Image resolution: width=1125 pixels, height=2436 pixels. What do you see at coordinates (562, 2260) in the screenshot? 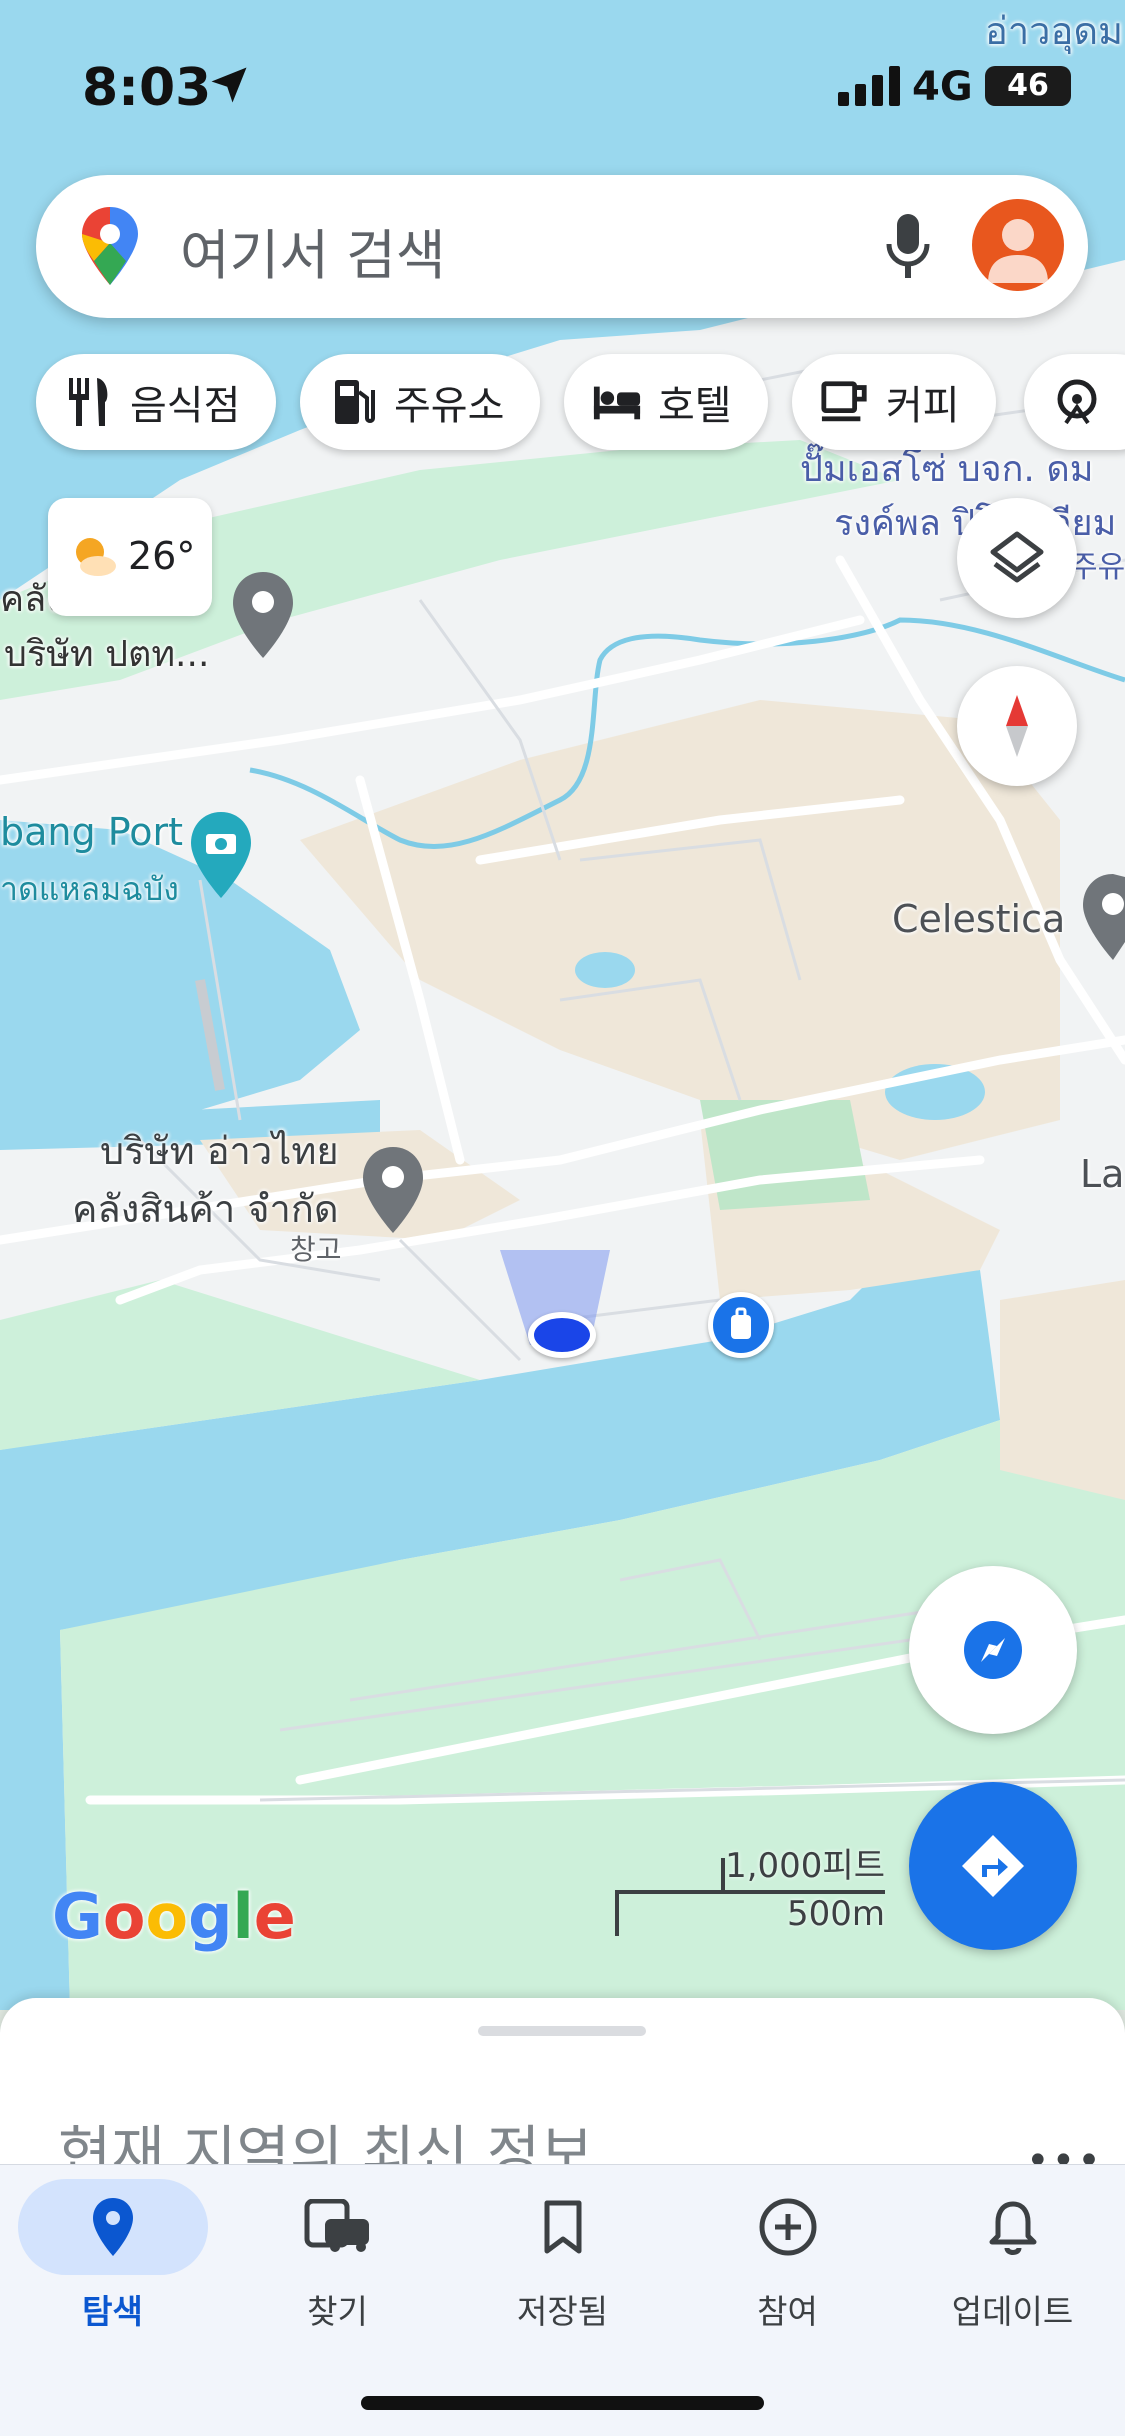
I see `tab-saved: 저장됨` at bounding box center [562, 2260].